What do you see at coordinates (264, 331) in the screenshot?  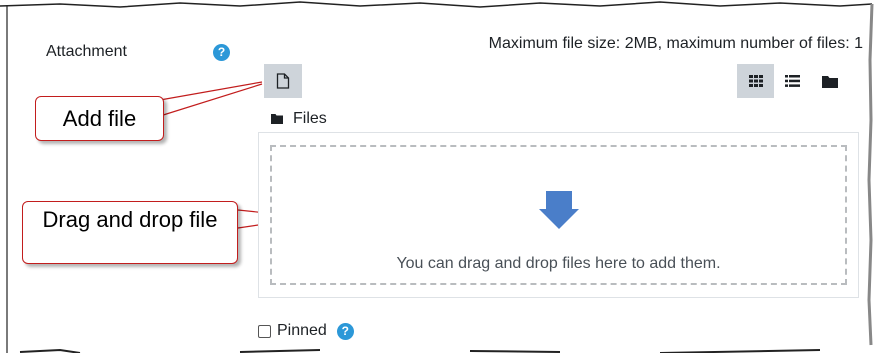 I see `pinned-checkbox` at bounding box center [264, 331].